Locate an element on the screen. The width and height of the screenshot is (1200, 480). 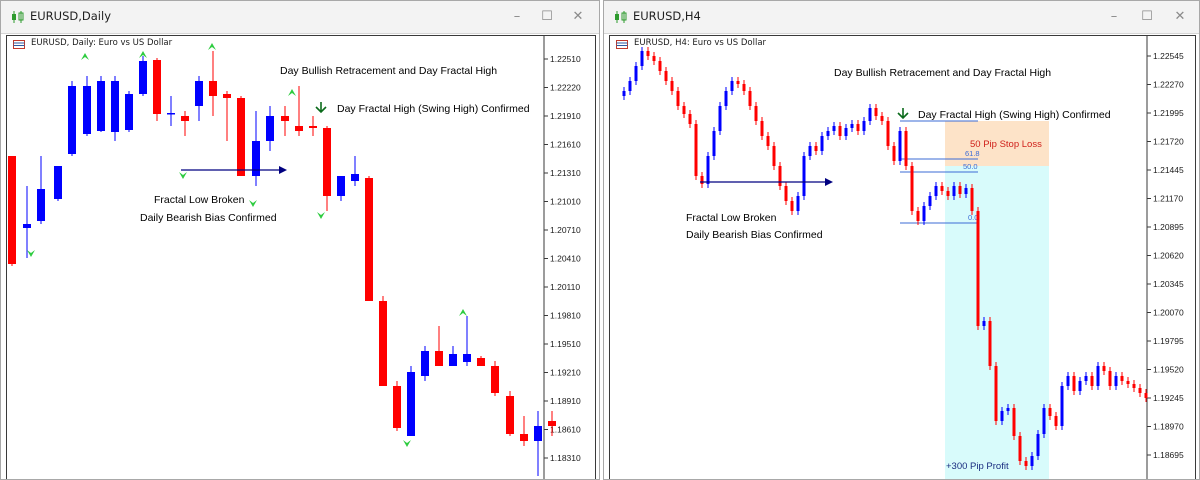
price-axis-label: 1.21910 is located at coordinates (565, 116).